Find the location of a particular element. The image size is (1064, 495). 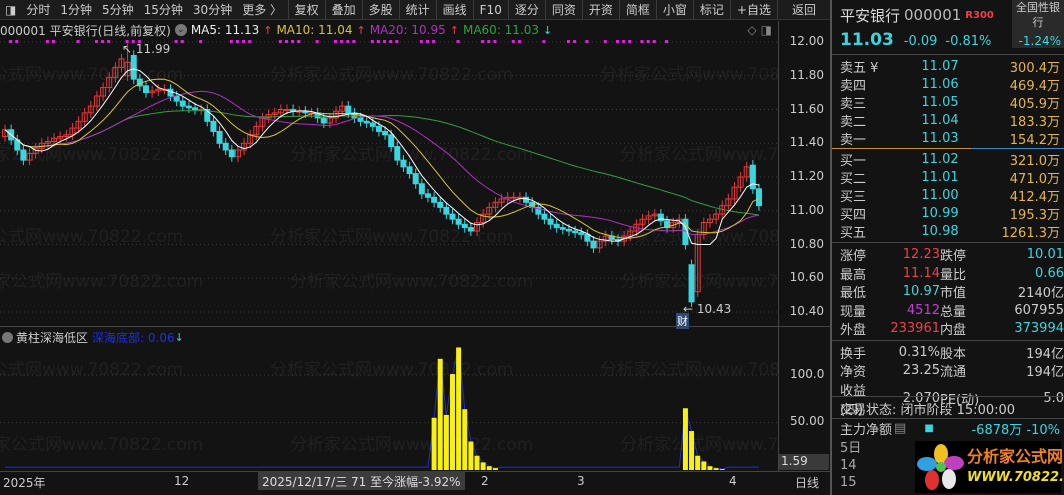

stat-label: 内盘 is located at coordinates (953, 330).